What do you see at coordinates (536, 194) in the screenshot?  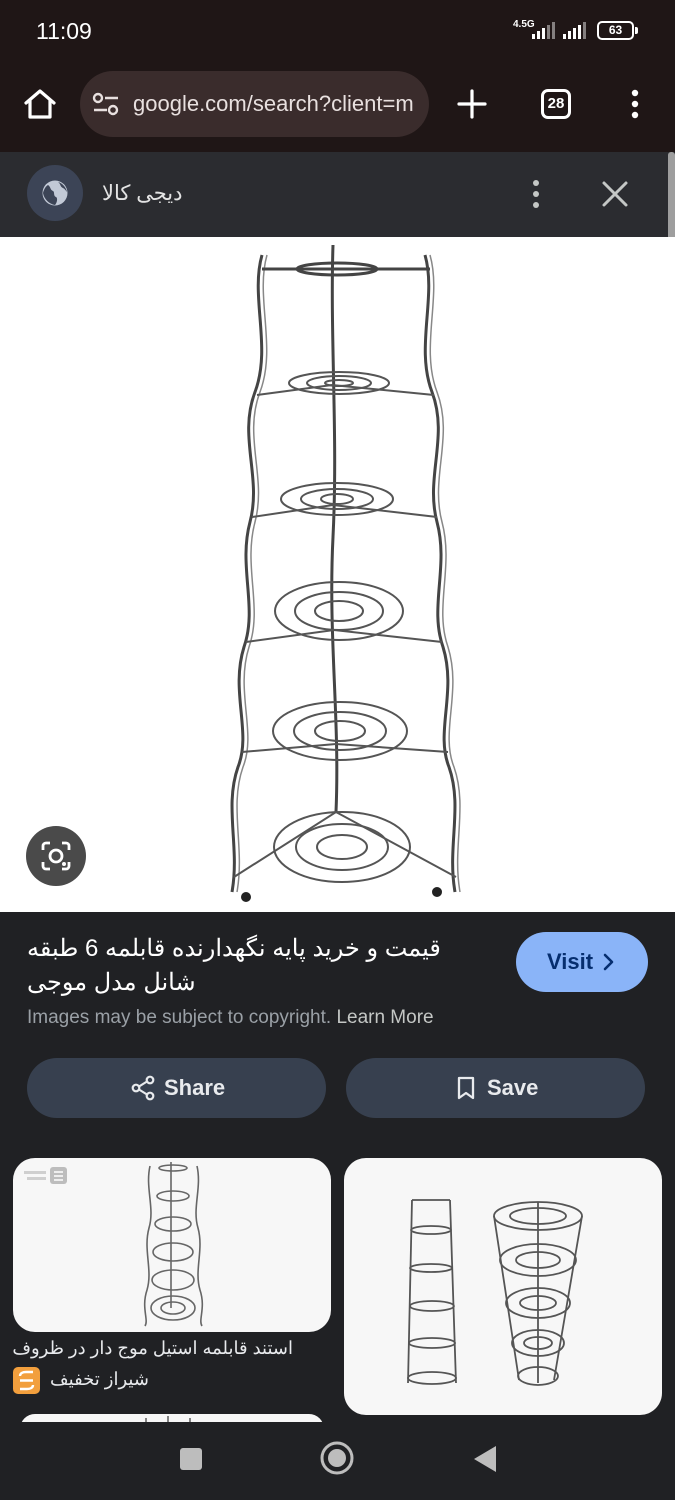 I see `sheet-more-icon` at bounding box center [536, 194].